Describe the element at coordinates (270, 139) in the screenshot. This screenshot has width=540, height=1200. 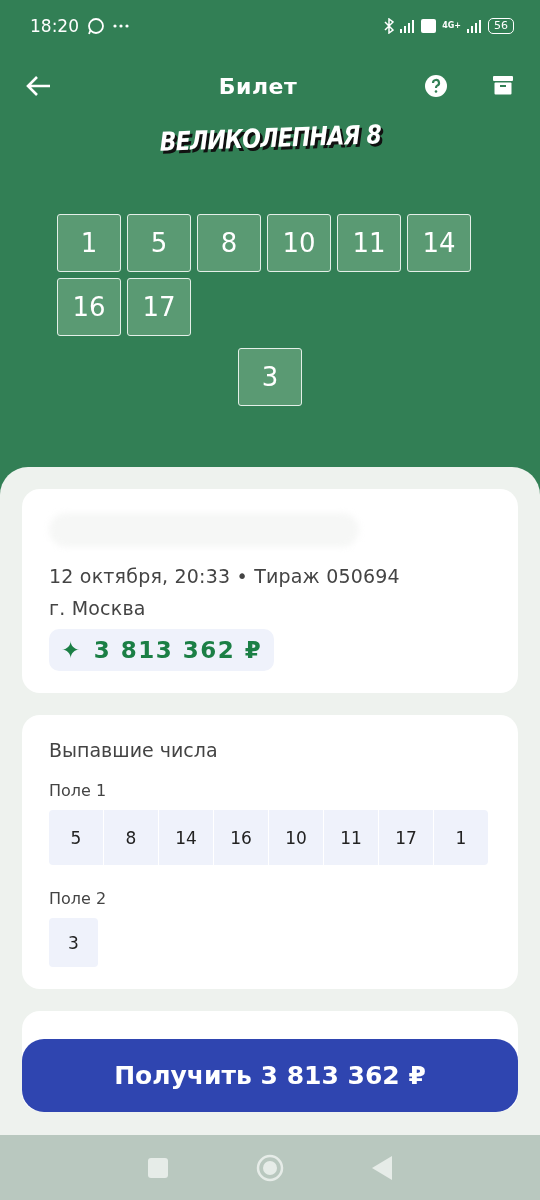
I see `game-logo: ВЕЛИКОЛЕПНАЯ 8` at that location.